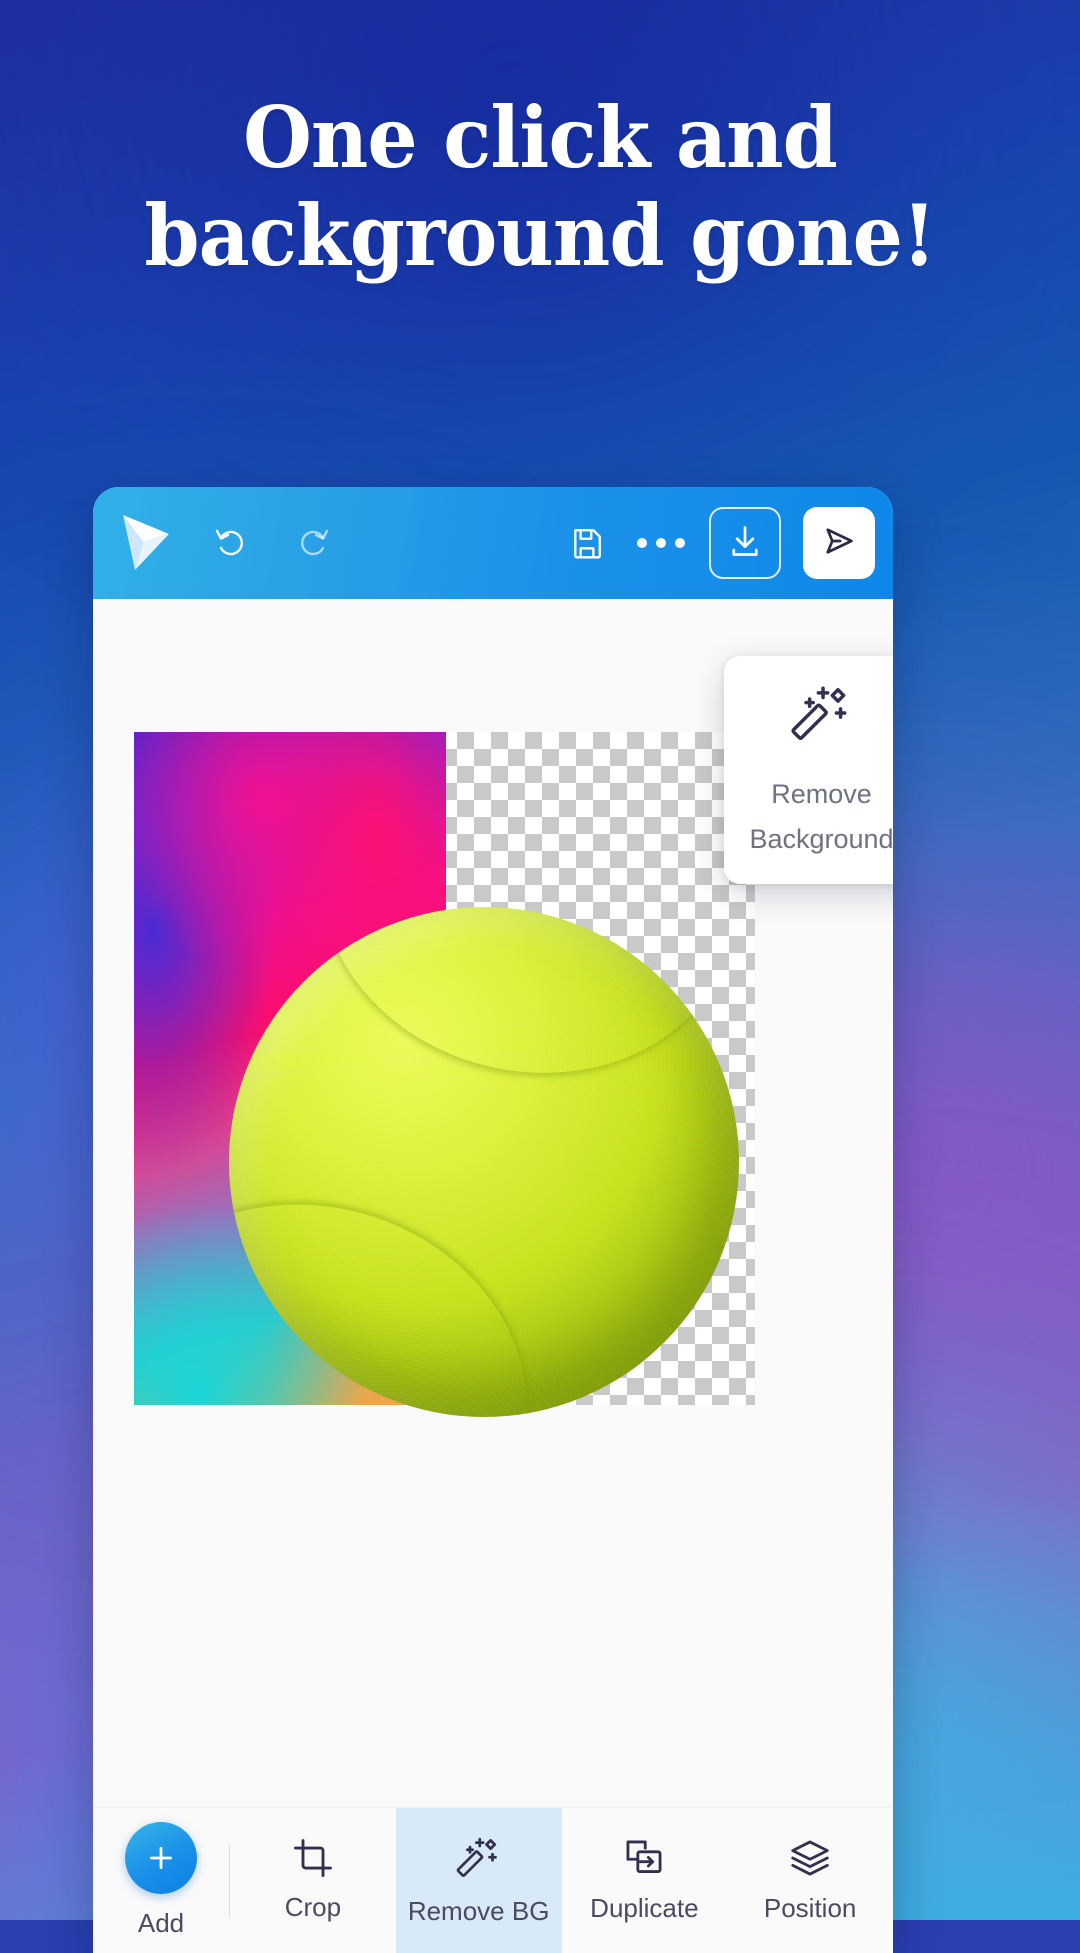  What do you see at coordinates (808, 770) in the screenshot?
I see `remove-background-card: Remove Background` at bounding box center [808, 770].